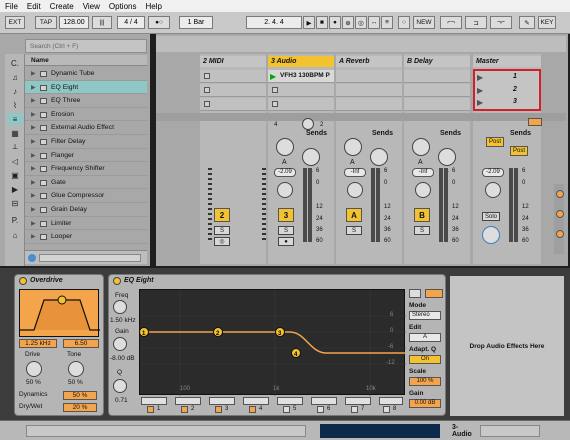  I want to click on gain-knob, so click(120, 344).